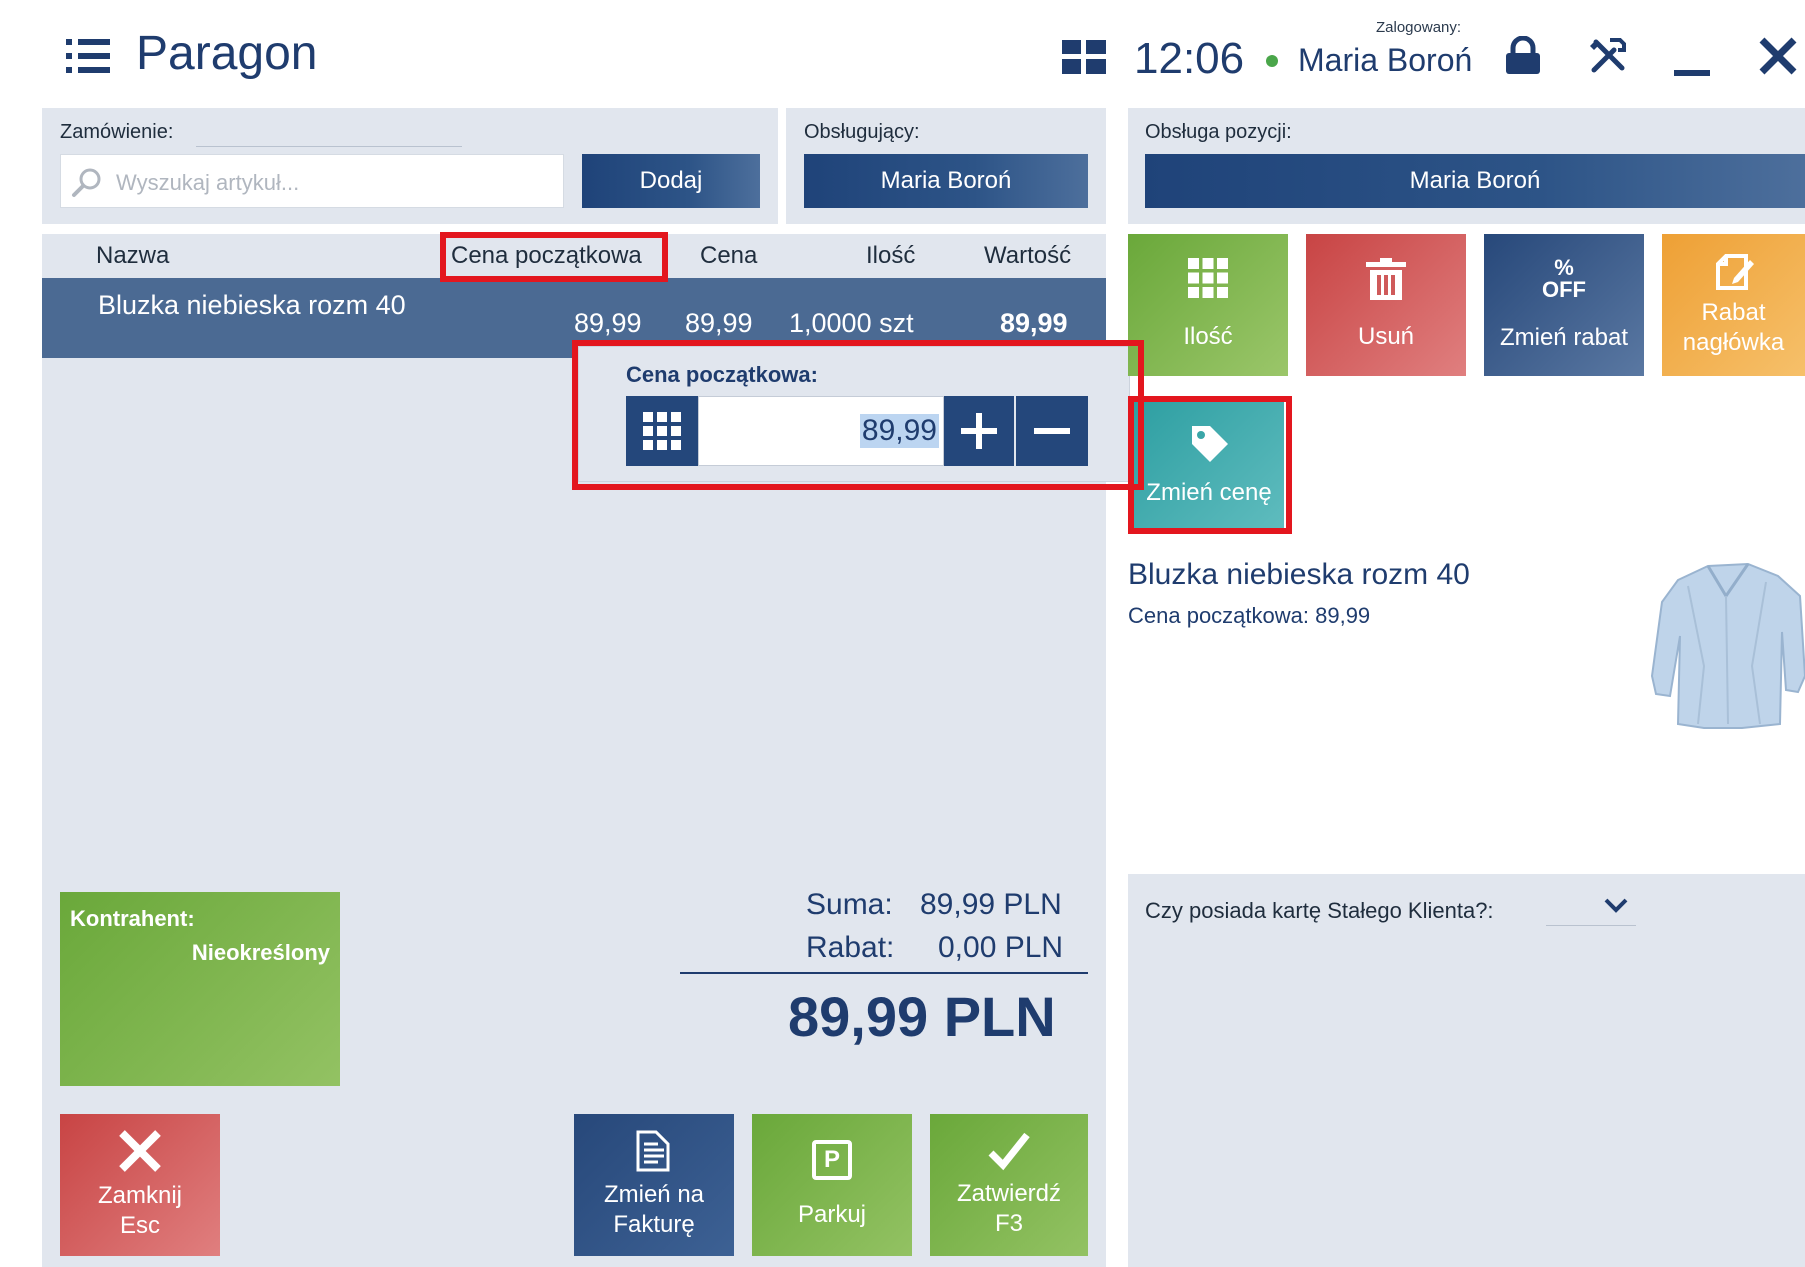 The width and height of the screenshot is (1805, 1267). Describe the element at coordinates (653, 1151) in the screenshot. I see `invoice-icon` at that location.